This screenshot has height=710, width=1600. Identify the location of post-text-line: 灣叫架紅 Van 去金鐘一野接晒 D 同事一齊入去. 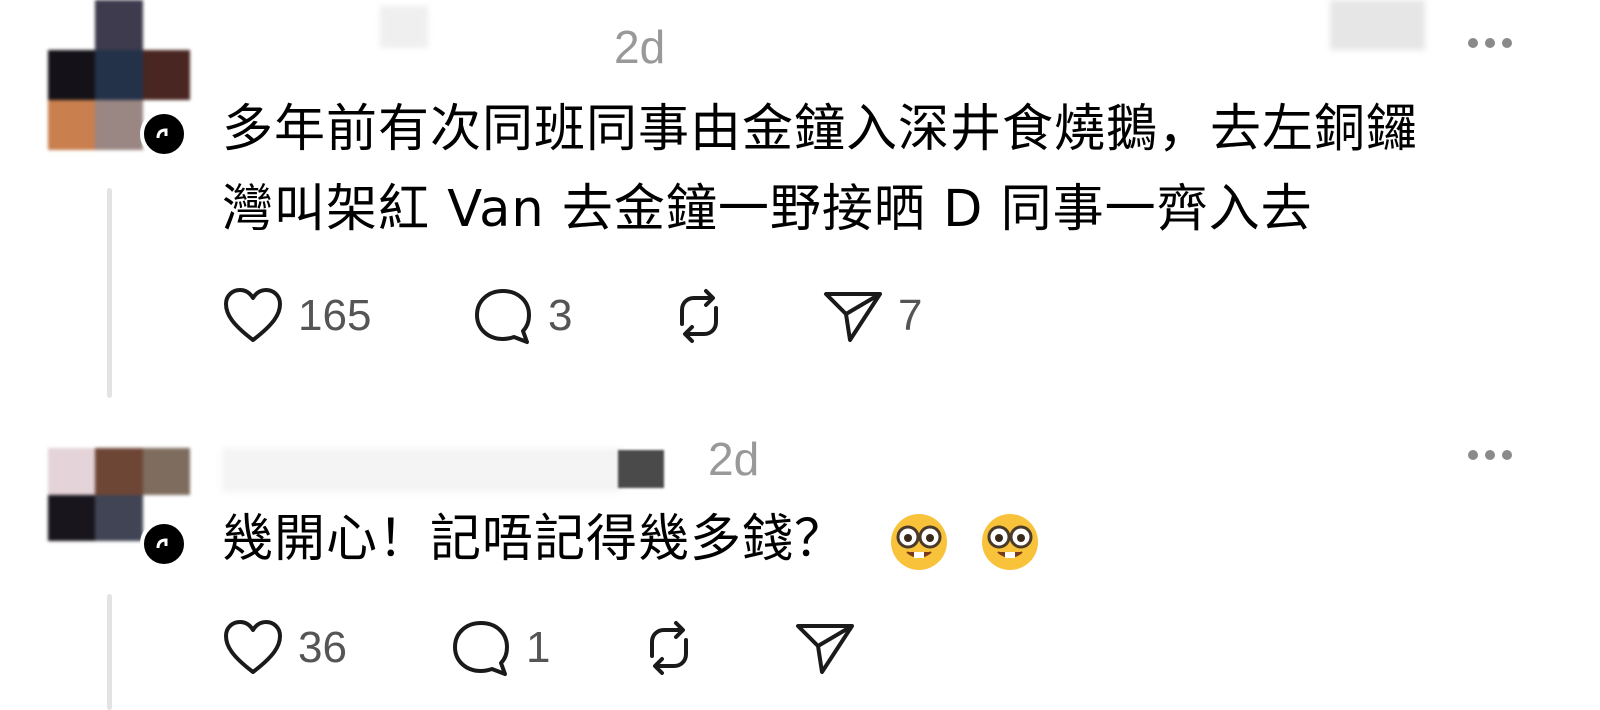
(767, 209).